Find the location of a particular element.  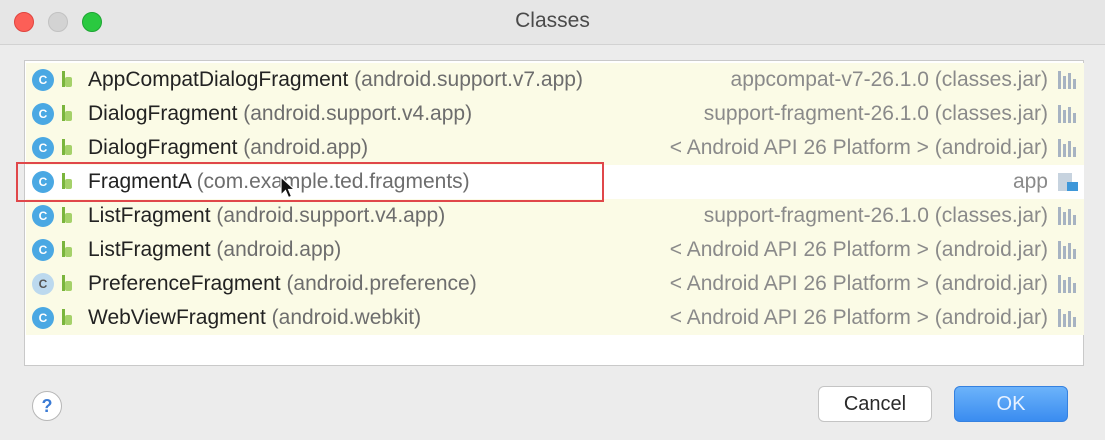

class-entry: ListFragment (android.support.v4.app) is located at coordinates (266, 216).